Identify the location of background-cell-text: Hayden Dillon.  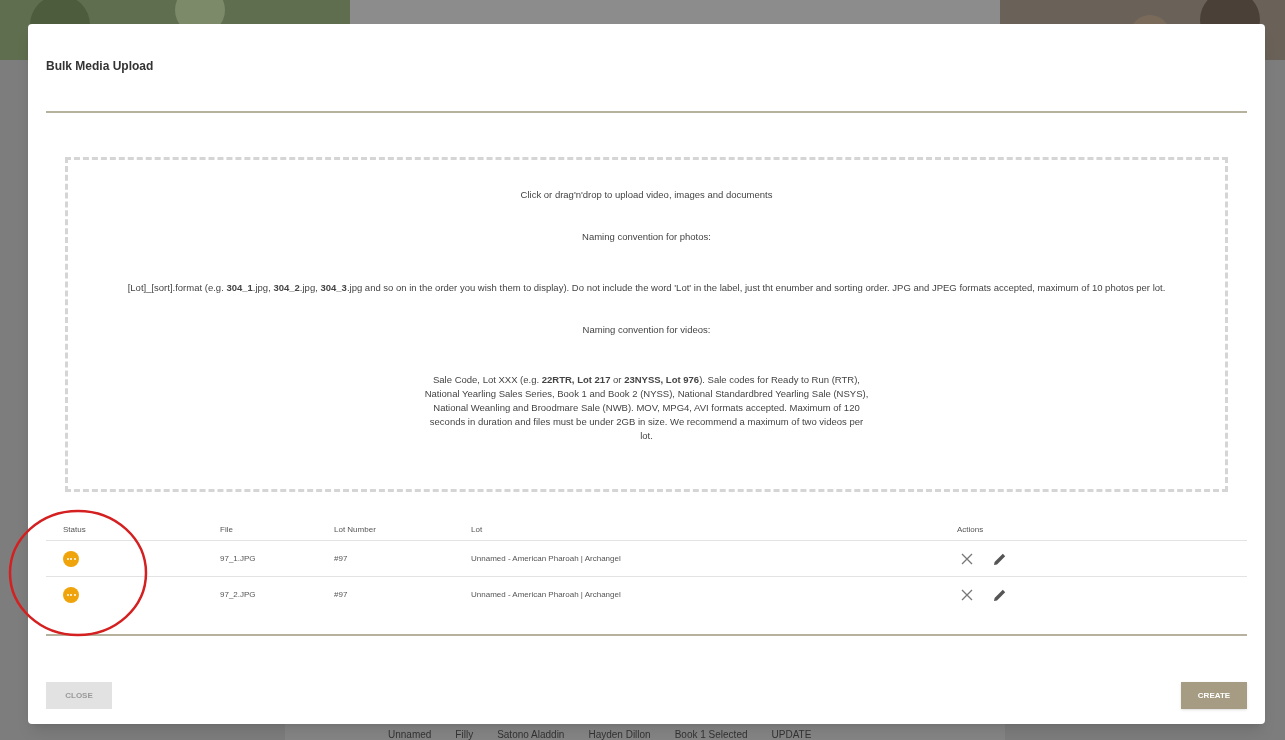
(619, 734).